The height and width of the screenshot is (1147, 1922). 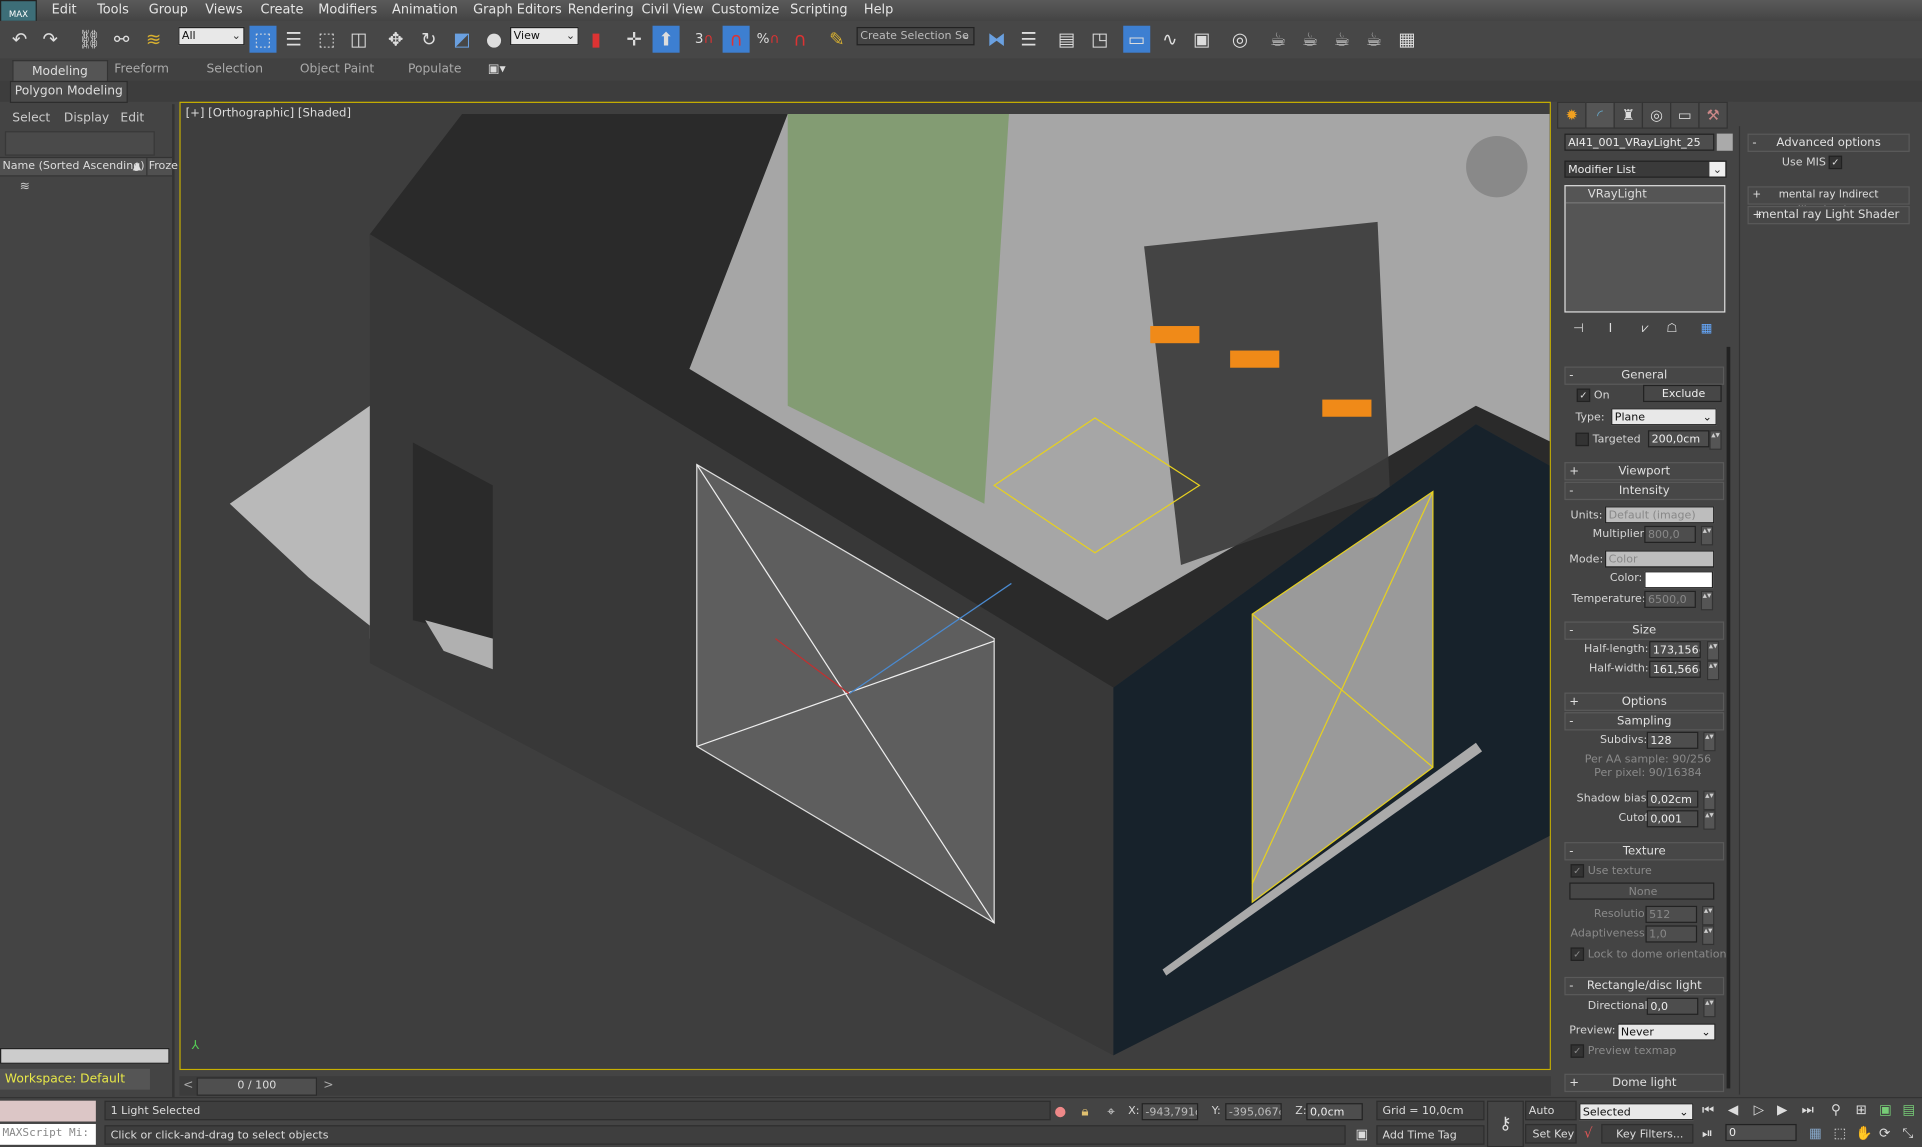 What do you see at coordinates (1733, 1110) in the screenshot?
I see `previous-frame-icon: ◀` at bounding box center [1733, 1110].